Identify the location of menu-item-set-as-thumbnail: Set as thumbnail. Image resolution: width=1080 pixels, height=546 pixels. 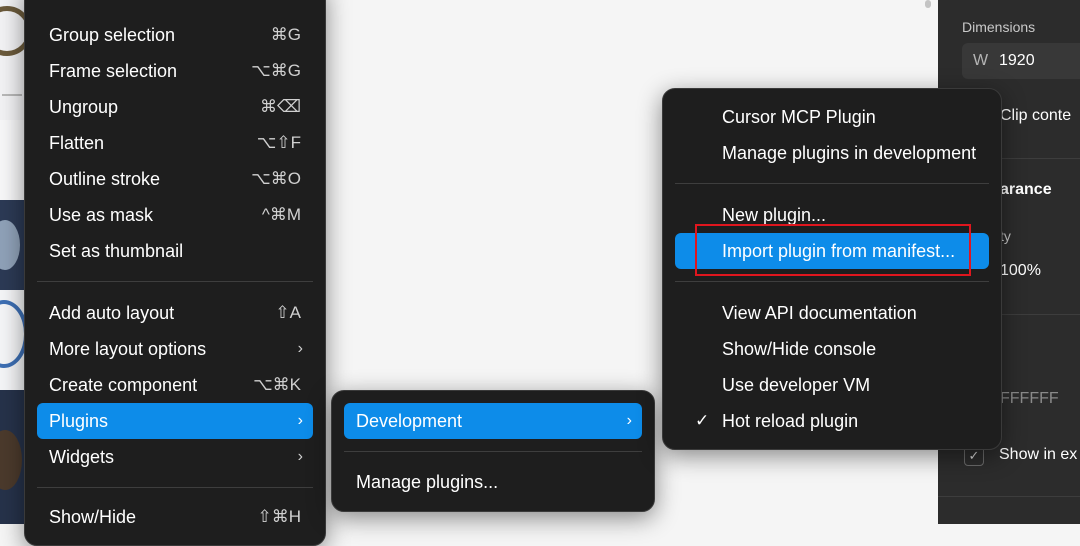
(175, 251).